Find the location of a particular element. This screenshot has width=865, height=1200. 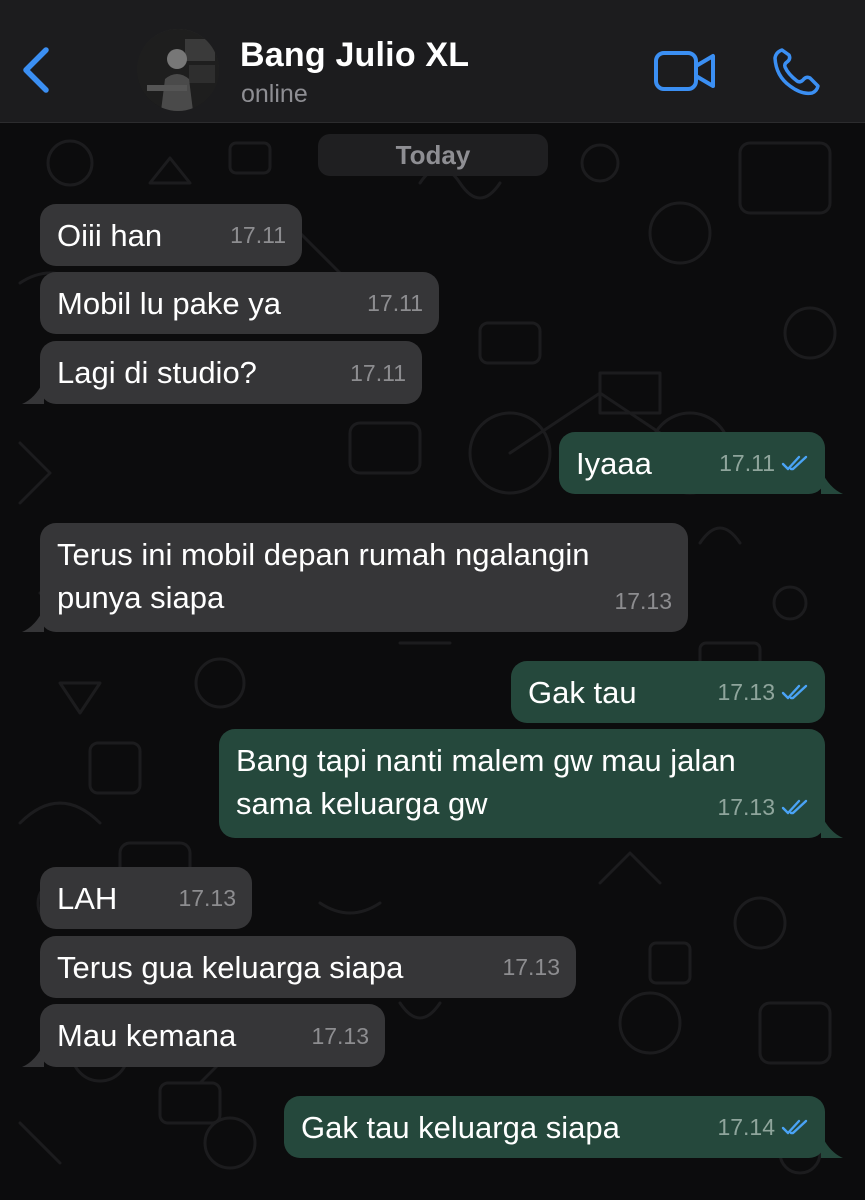

incoming-message: Mobil lu pake ya 17.11 is located at coordinates (239, 303).